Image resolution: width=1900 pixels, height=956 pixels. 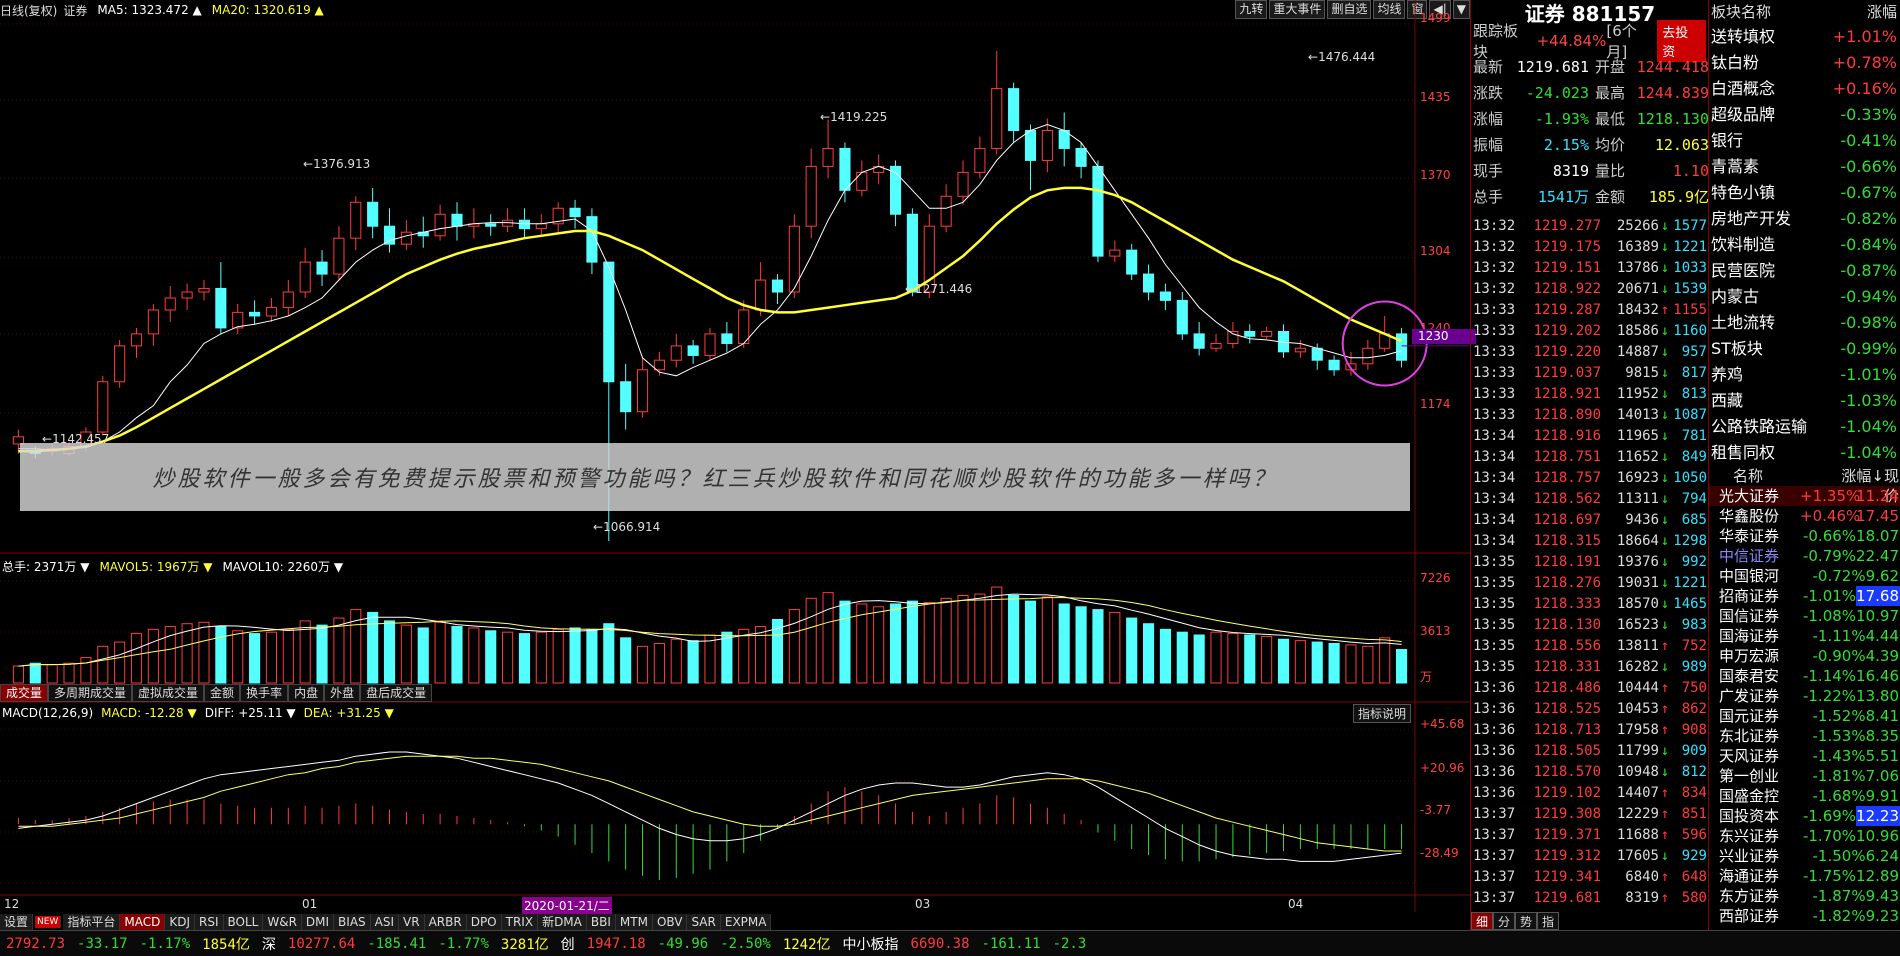 I want to click on sector-row: 特色小镇 -0.67%, so click(x=1804, y=193).